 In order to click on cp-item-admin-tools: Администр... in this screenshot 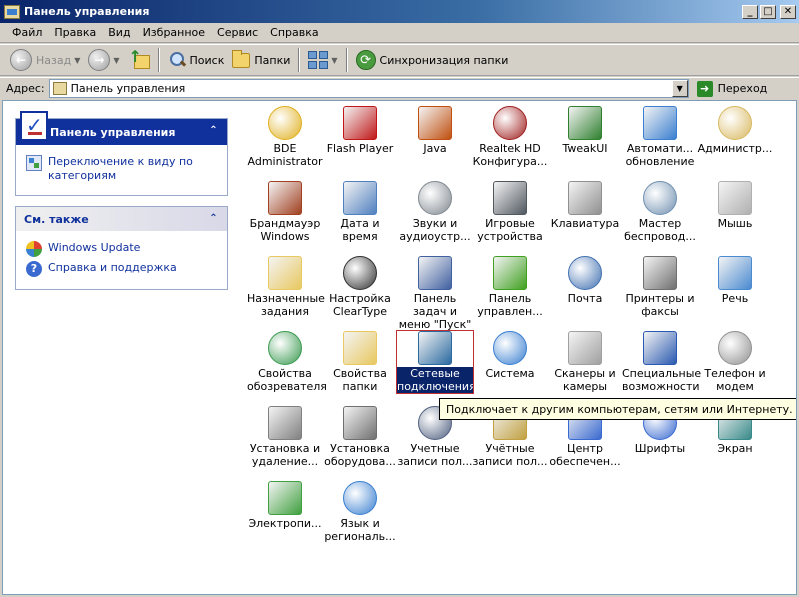, I will do `click(735, 130)`.